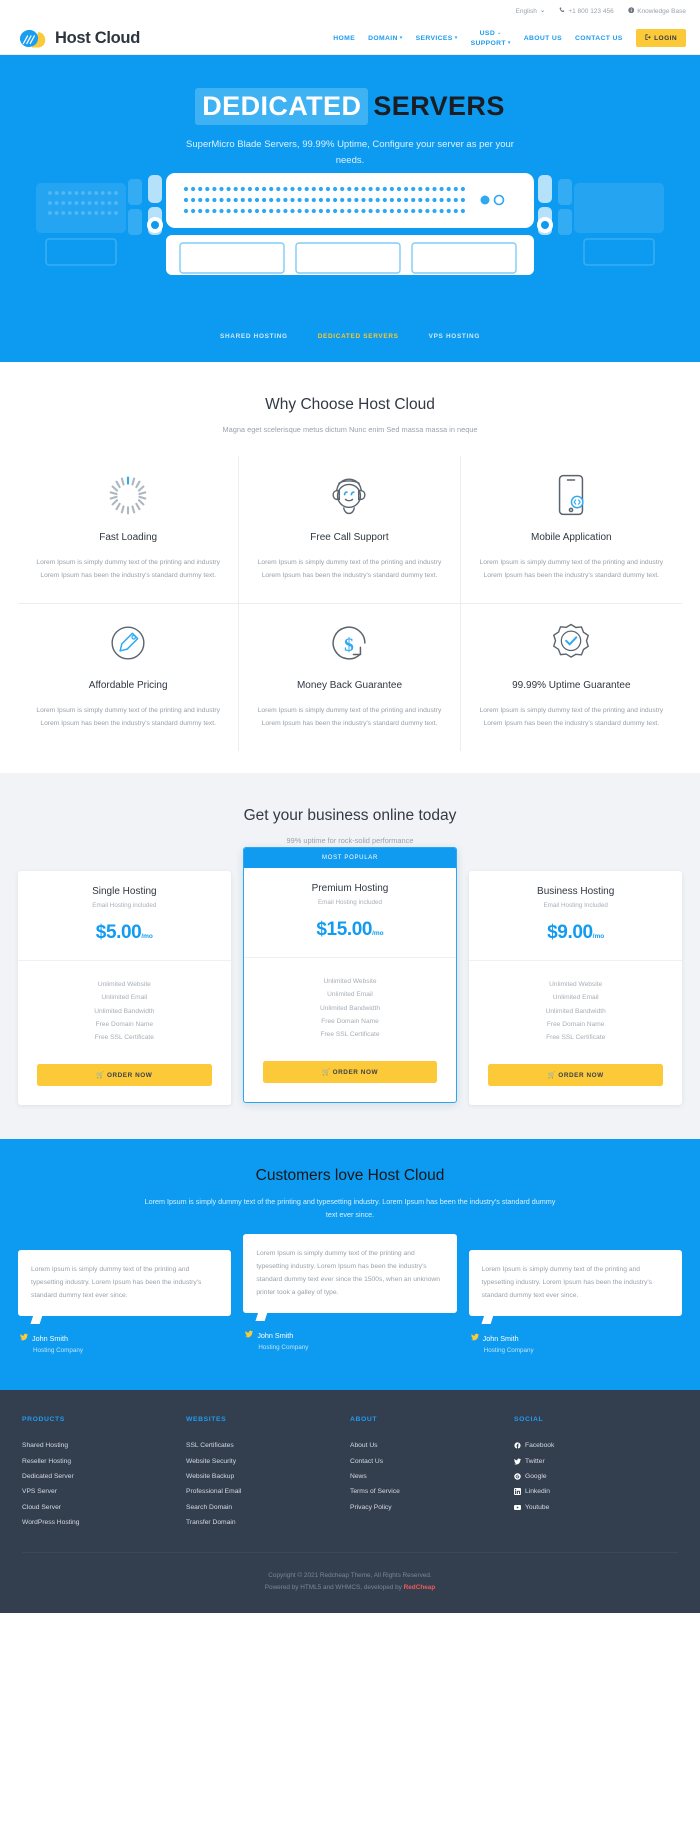  Describe the element at coordinates (529, 1420) in the screenshot. I see `footer-column-heading: SOCIAL` at that location.